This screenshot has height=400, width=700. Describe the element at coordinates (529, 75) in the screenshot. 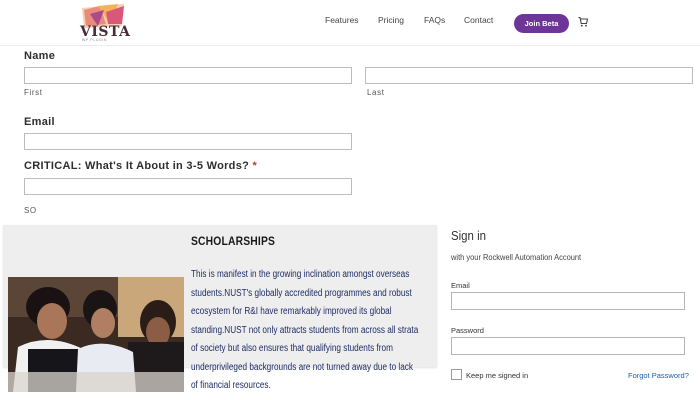

I see `last-name-input` at that location.